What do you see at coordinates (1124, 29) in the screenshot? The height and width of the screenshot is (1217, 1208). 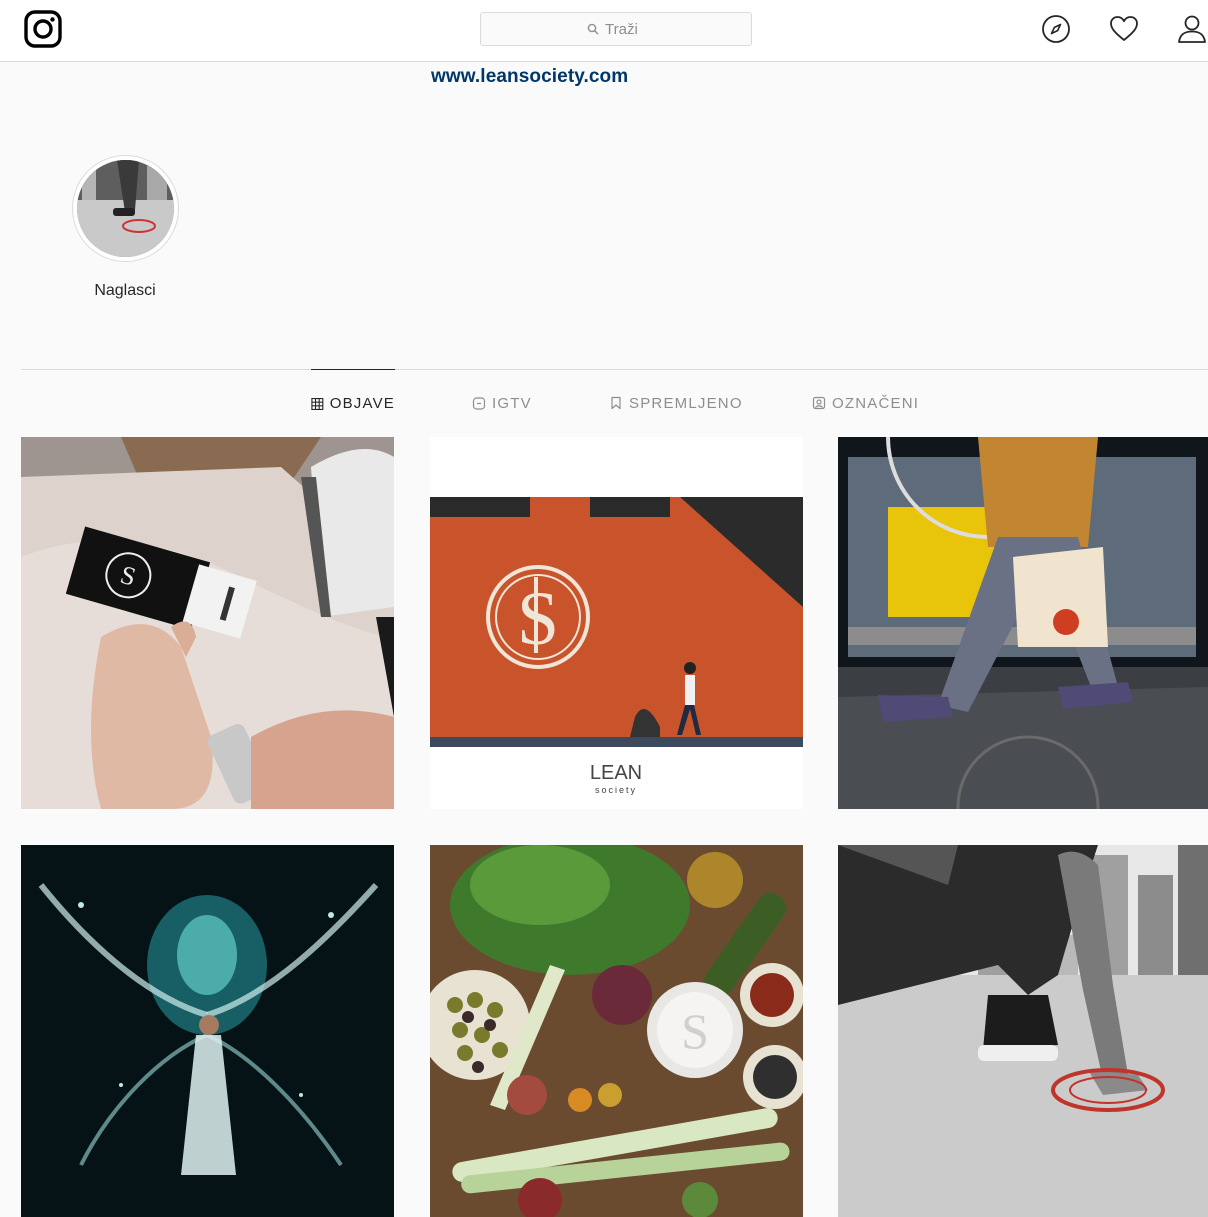 I see `heart-icon` at bounding box center [1124, 29].